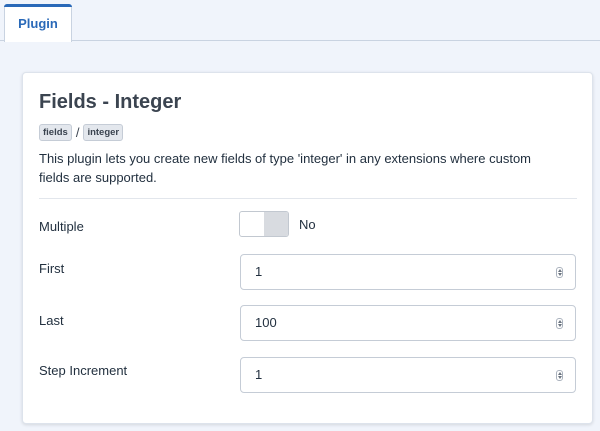  What do you see at coordinates (110, 102) in the screenshot?
I see `page-title: Fields - Integer` at bounding box center [110, 102].